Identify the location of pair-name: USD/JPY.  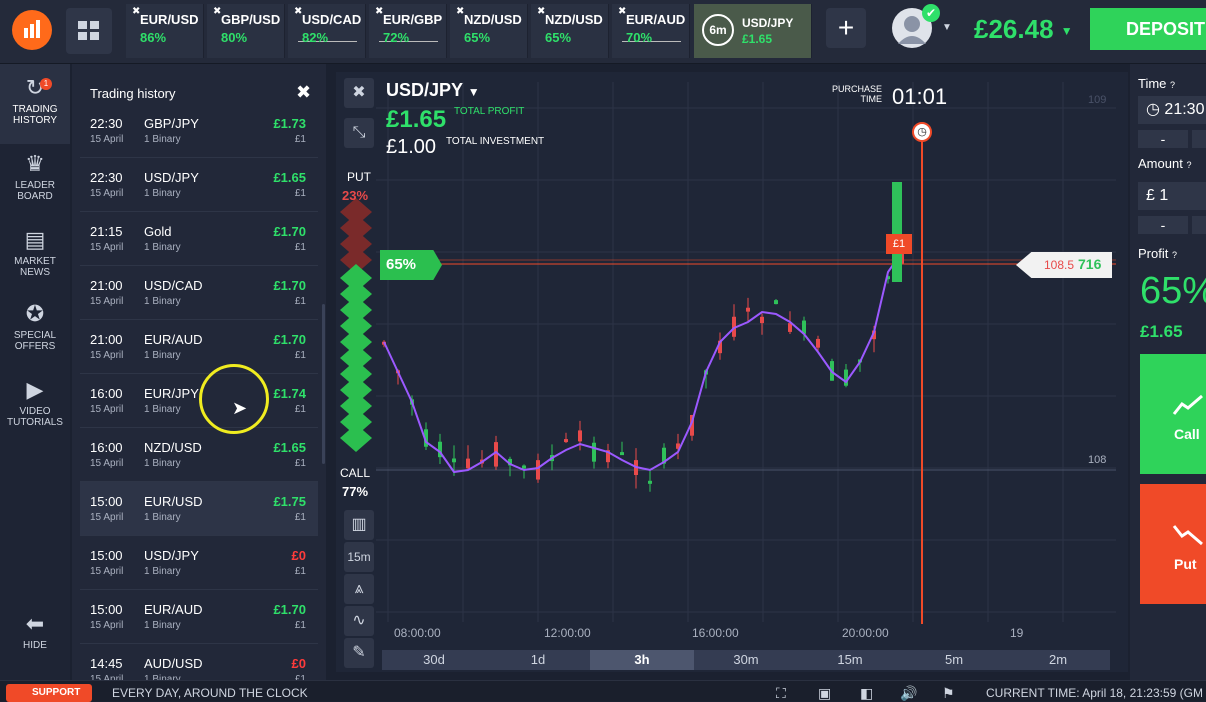
(424, 90).